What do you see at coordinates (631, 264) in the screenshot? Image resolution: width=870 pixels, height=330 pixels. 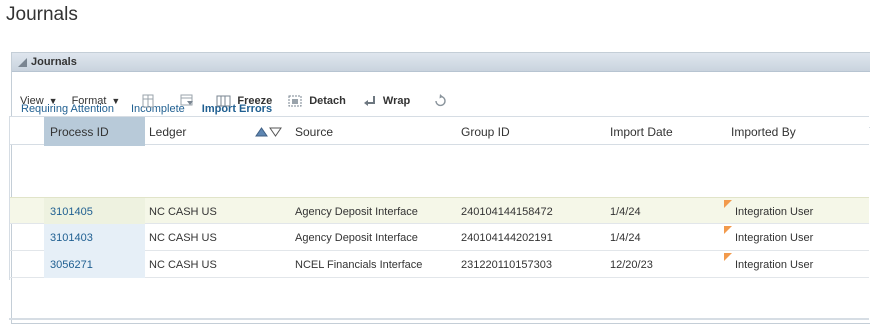 I see `import-date-cell: 12/20/23` at bounding box center [631, 264].